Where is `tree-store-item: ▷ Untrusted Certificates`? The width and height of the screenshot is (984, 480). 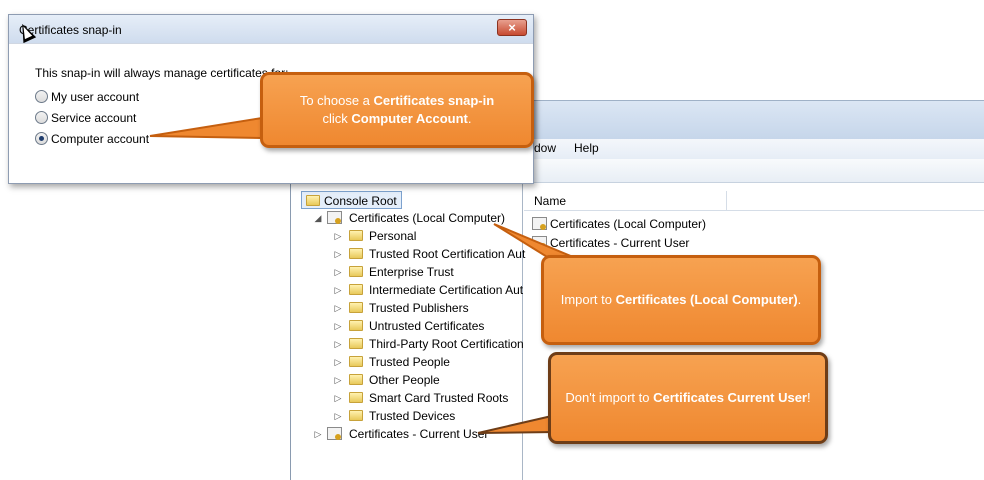
tree-store-item: ▷ Untrusted Certificates is located at coordinates (428, 326).